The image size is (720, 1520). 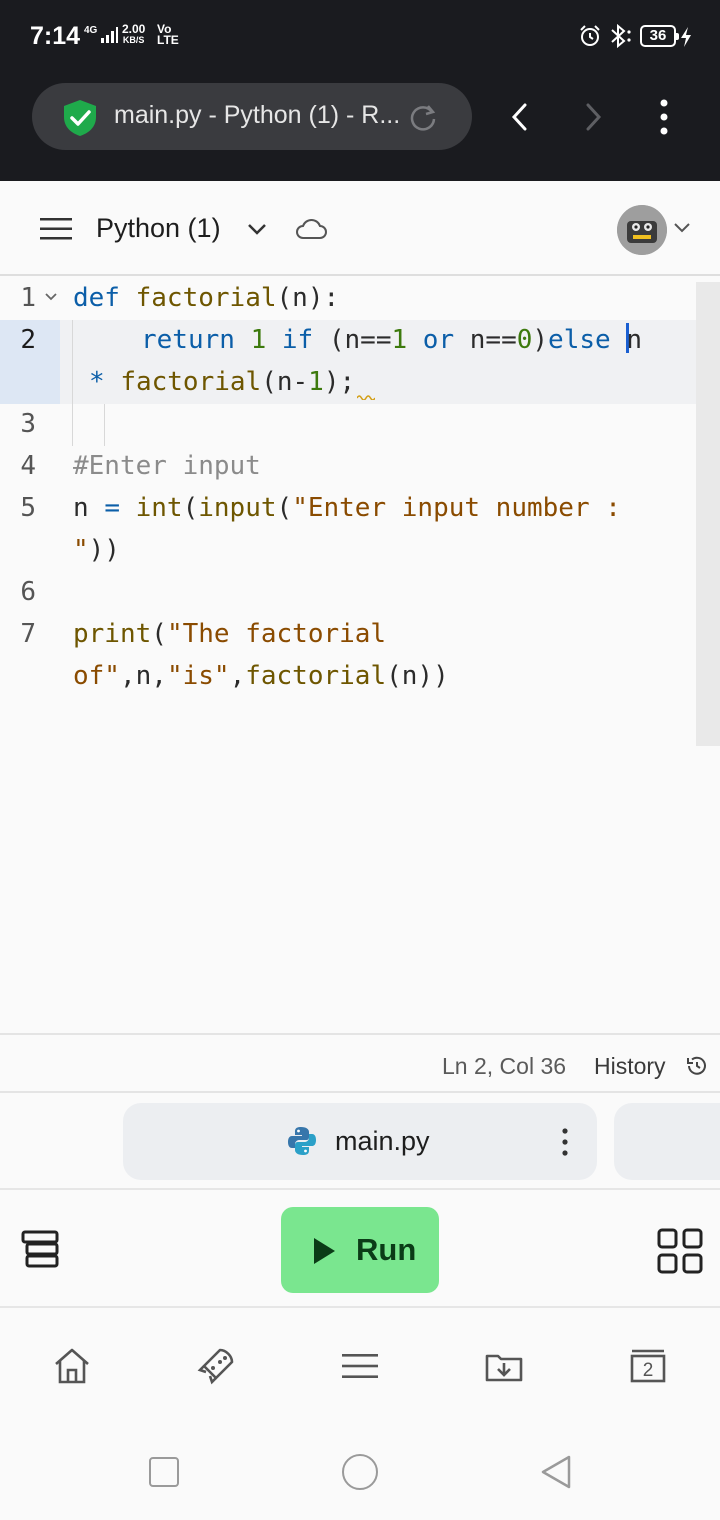 I want to click on speed-value: 2.00, so click(x=134, y=29).